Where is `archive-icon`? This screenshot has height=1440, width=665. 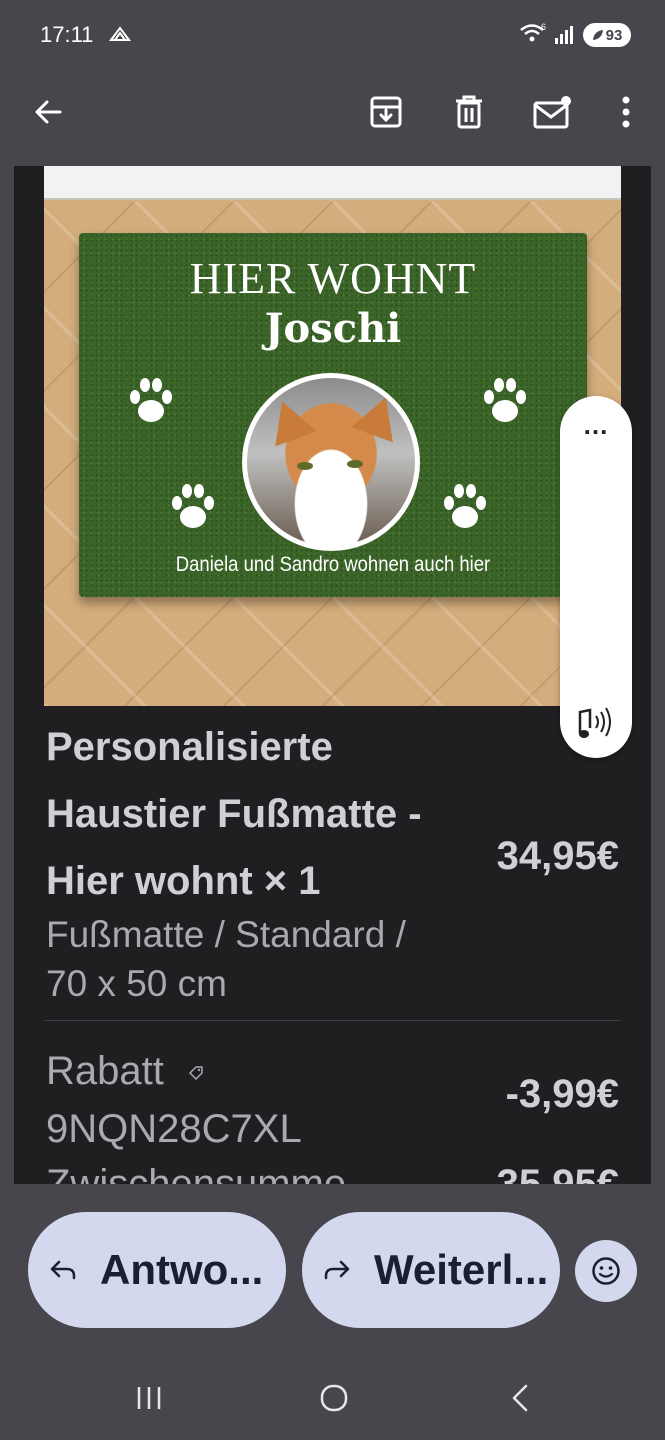 archive-icon is located at coordinates (386, 112).